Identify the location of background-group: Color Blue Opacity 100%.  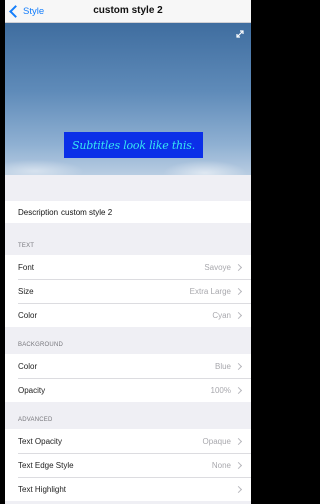
(128, 378).